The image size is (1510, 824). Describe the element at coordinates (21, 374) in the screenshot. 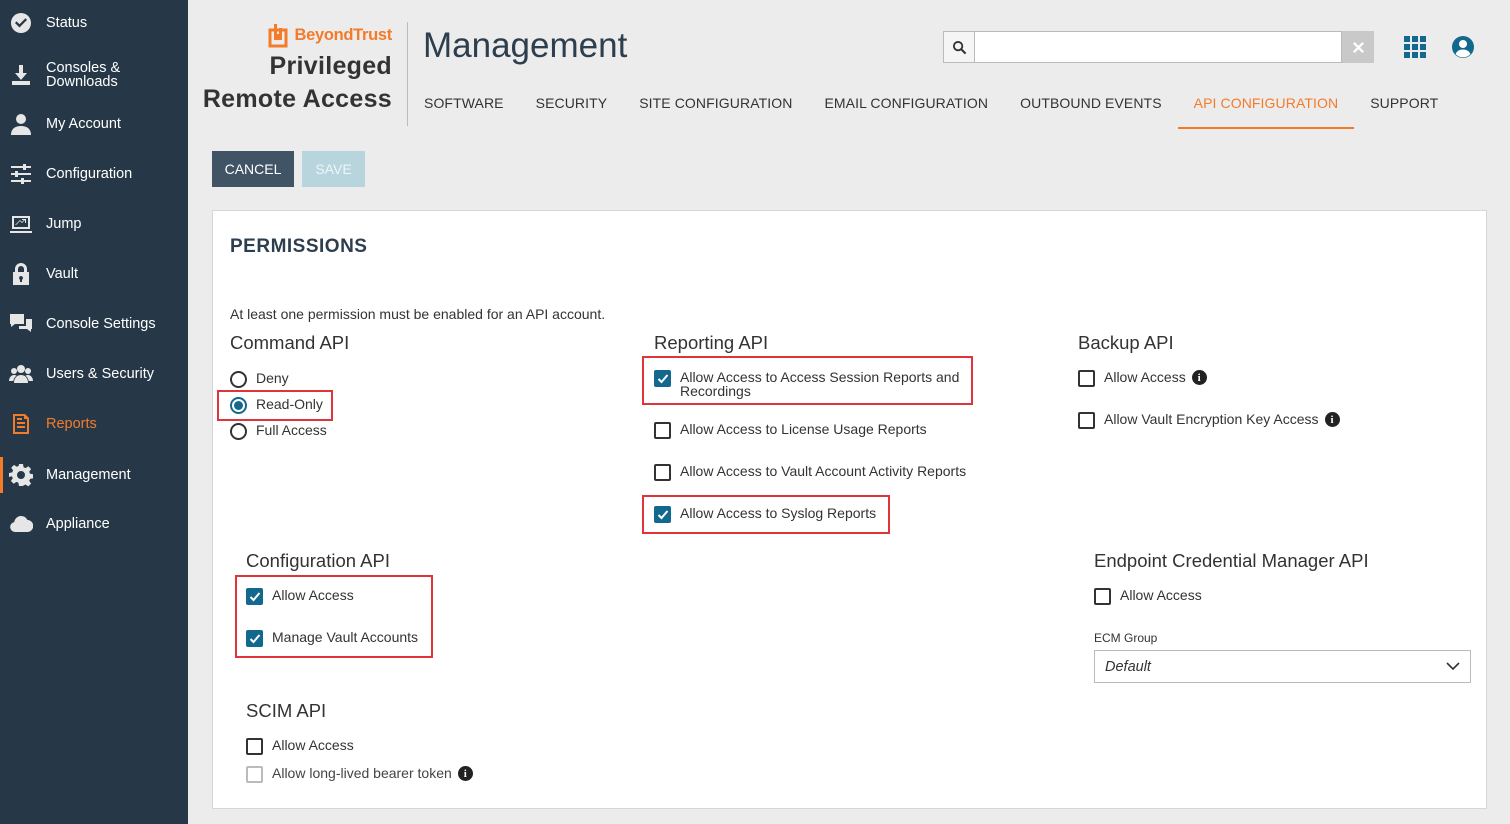

I see `users-icon` at that location.